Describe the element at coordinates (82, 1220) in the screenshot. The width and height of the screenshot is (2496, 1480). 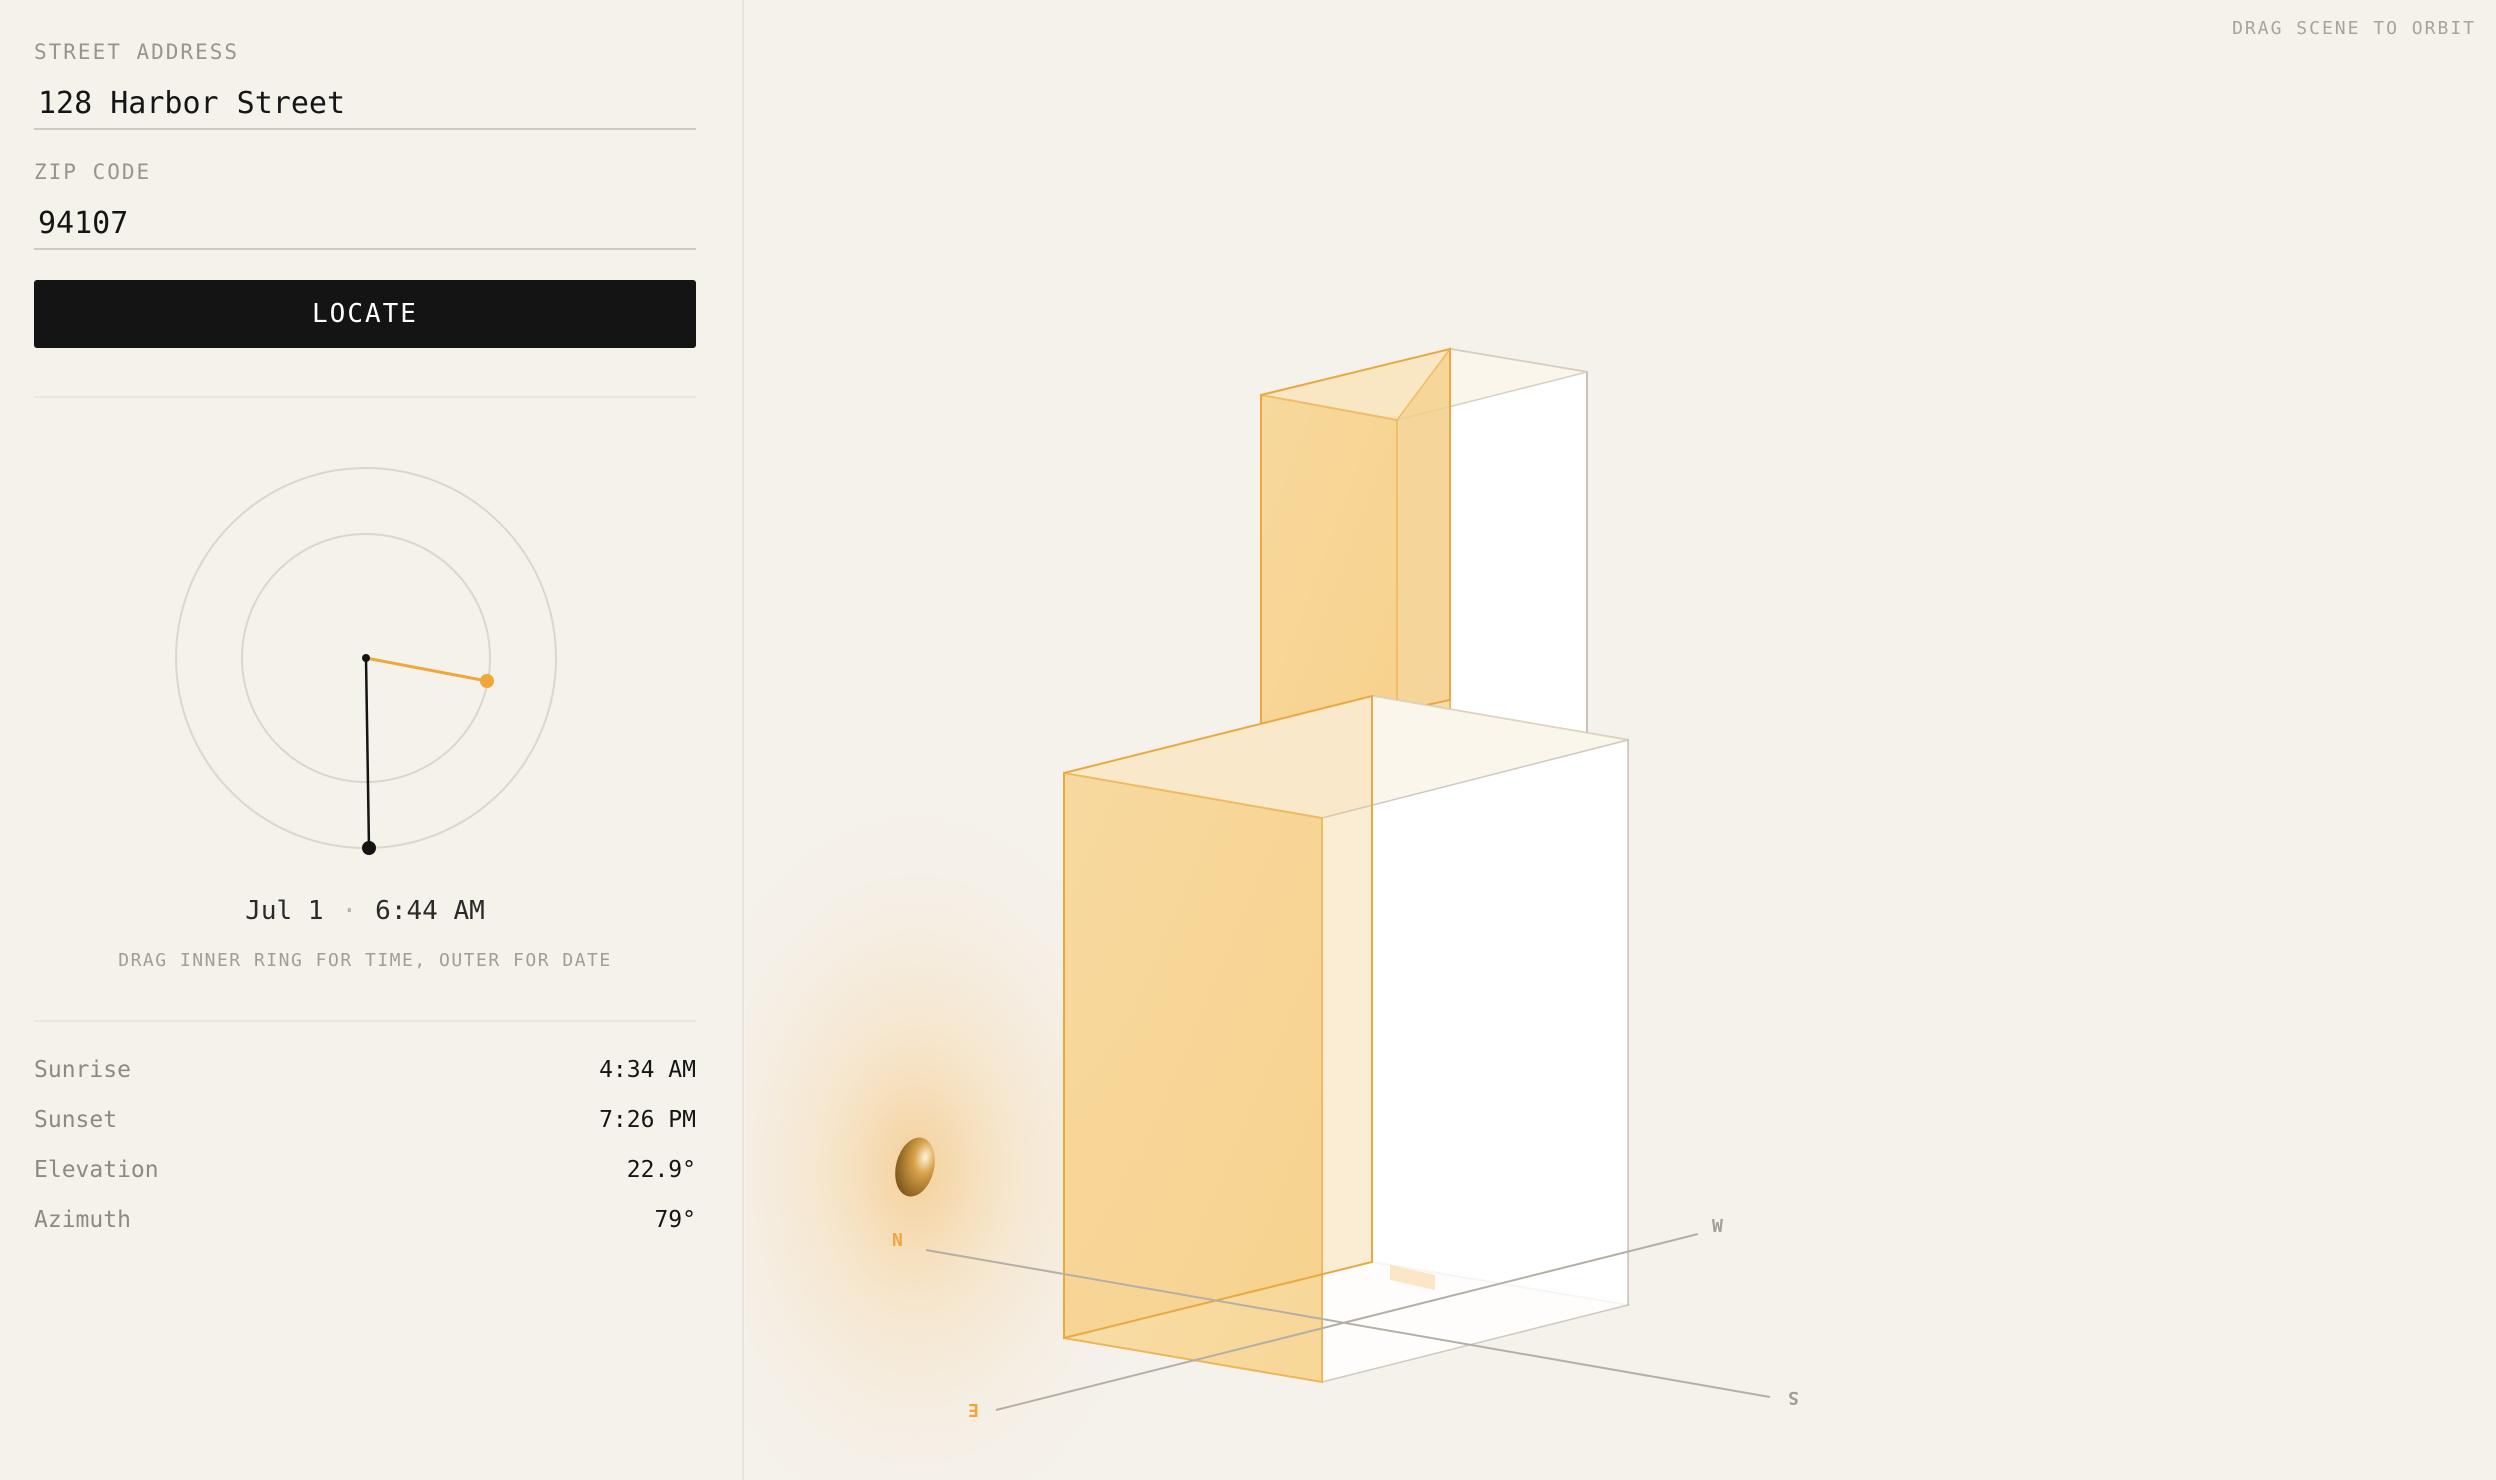
I see `stat-label: Azimuth` at that location.